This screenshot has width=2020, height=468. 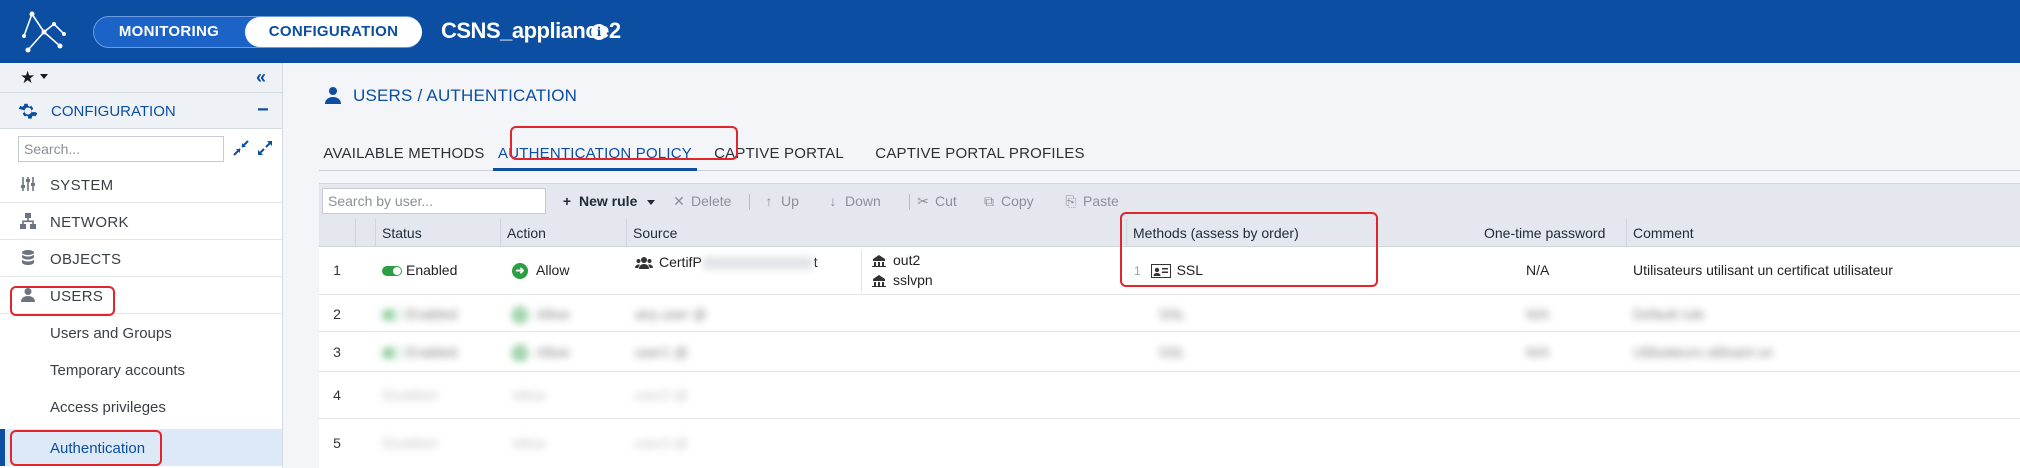 I want to click on paste-button: ⎘ Paste, so click(x=1091, y=201).